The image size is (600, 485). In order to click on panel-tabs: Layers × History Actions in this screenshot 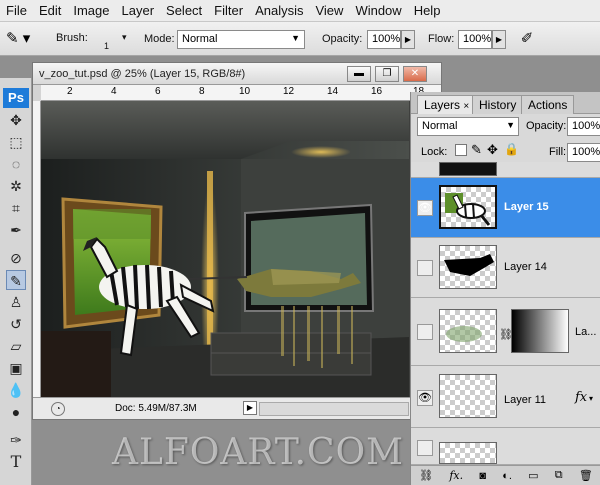, I will do `click(505, 103)`.